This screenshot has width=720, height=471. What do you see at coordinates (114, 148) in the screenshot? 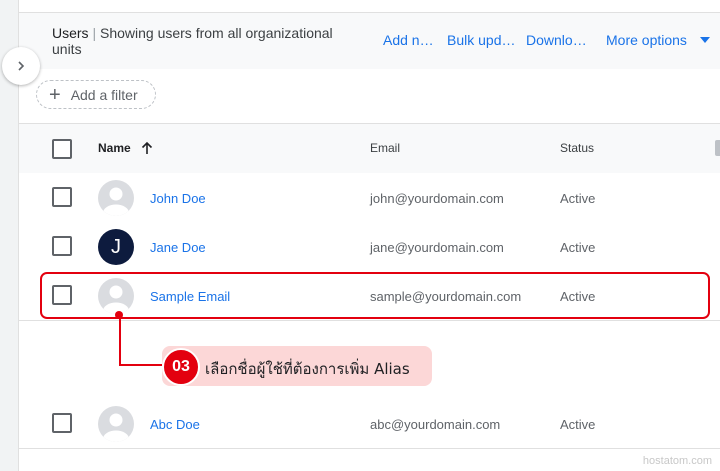
I see `column-name-label: Name` at bounding box center [114, 148].